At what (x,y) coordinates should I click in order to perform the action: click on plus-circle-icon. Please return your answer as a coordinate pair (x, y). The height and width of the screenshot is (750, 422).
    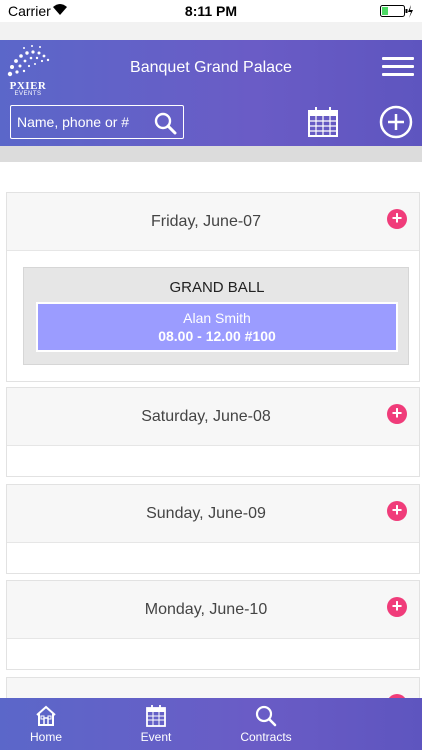
    Looking at the image, I should click on (396, 122).